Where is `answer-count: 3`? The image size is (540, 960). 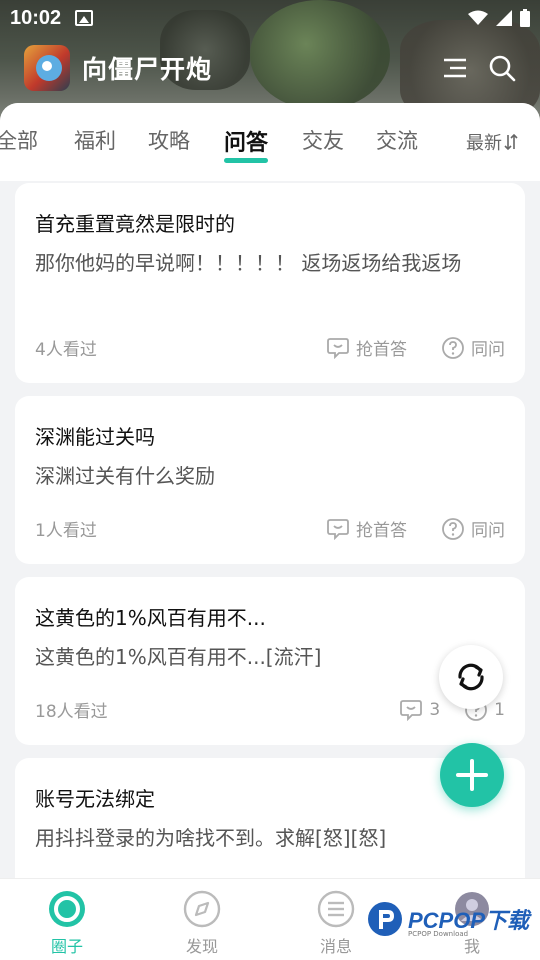
answer-count: 3 is located at coordinates (435, 709).